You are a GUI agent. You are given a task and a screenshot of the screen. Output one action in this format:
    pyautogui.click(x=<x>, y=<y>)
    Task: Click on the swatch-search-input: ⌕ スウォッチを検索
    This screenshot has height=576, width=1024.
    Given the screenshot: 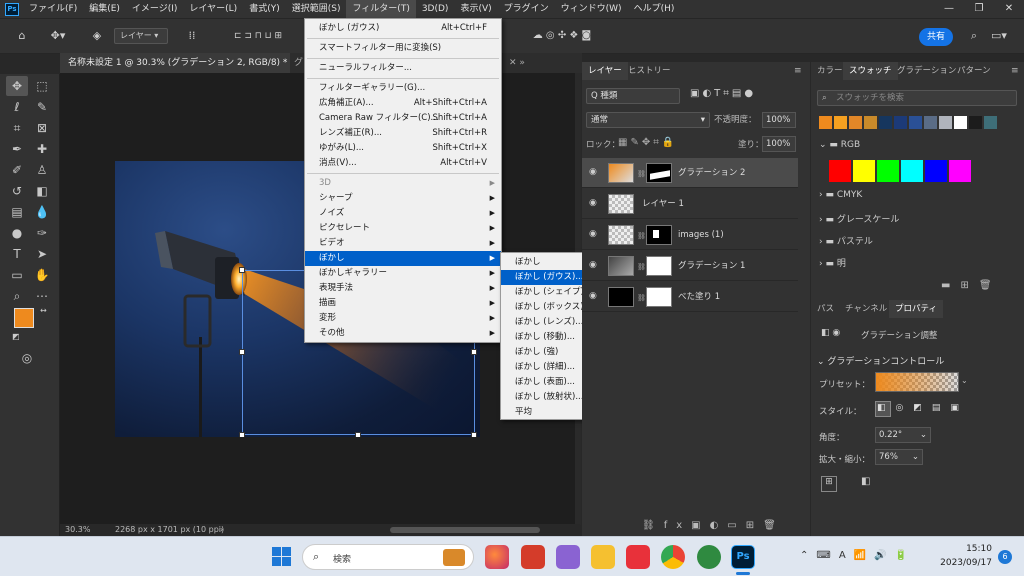 What is the action you would take?
    pyautogui.click(x=917, y=98)
    